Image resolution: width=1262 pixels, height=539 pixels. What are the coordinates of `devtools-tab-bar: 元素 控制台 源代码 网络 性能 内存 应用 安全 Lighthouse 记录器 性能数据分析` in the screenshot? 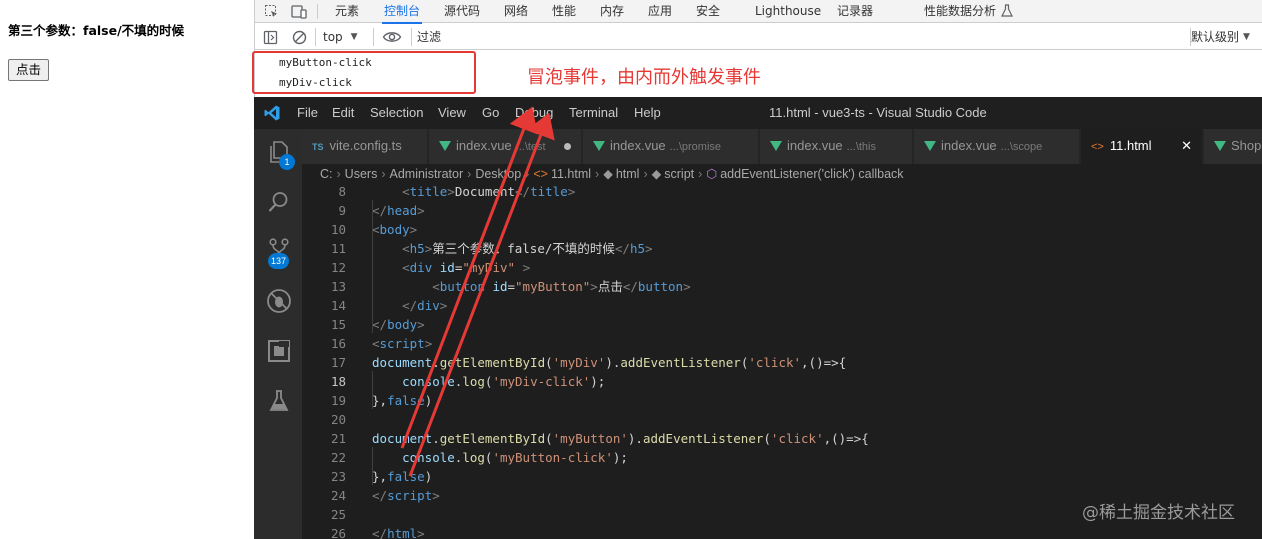 It's located at (758, 12).